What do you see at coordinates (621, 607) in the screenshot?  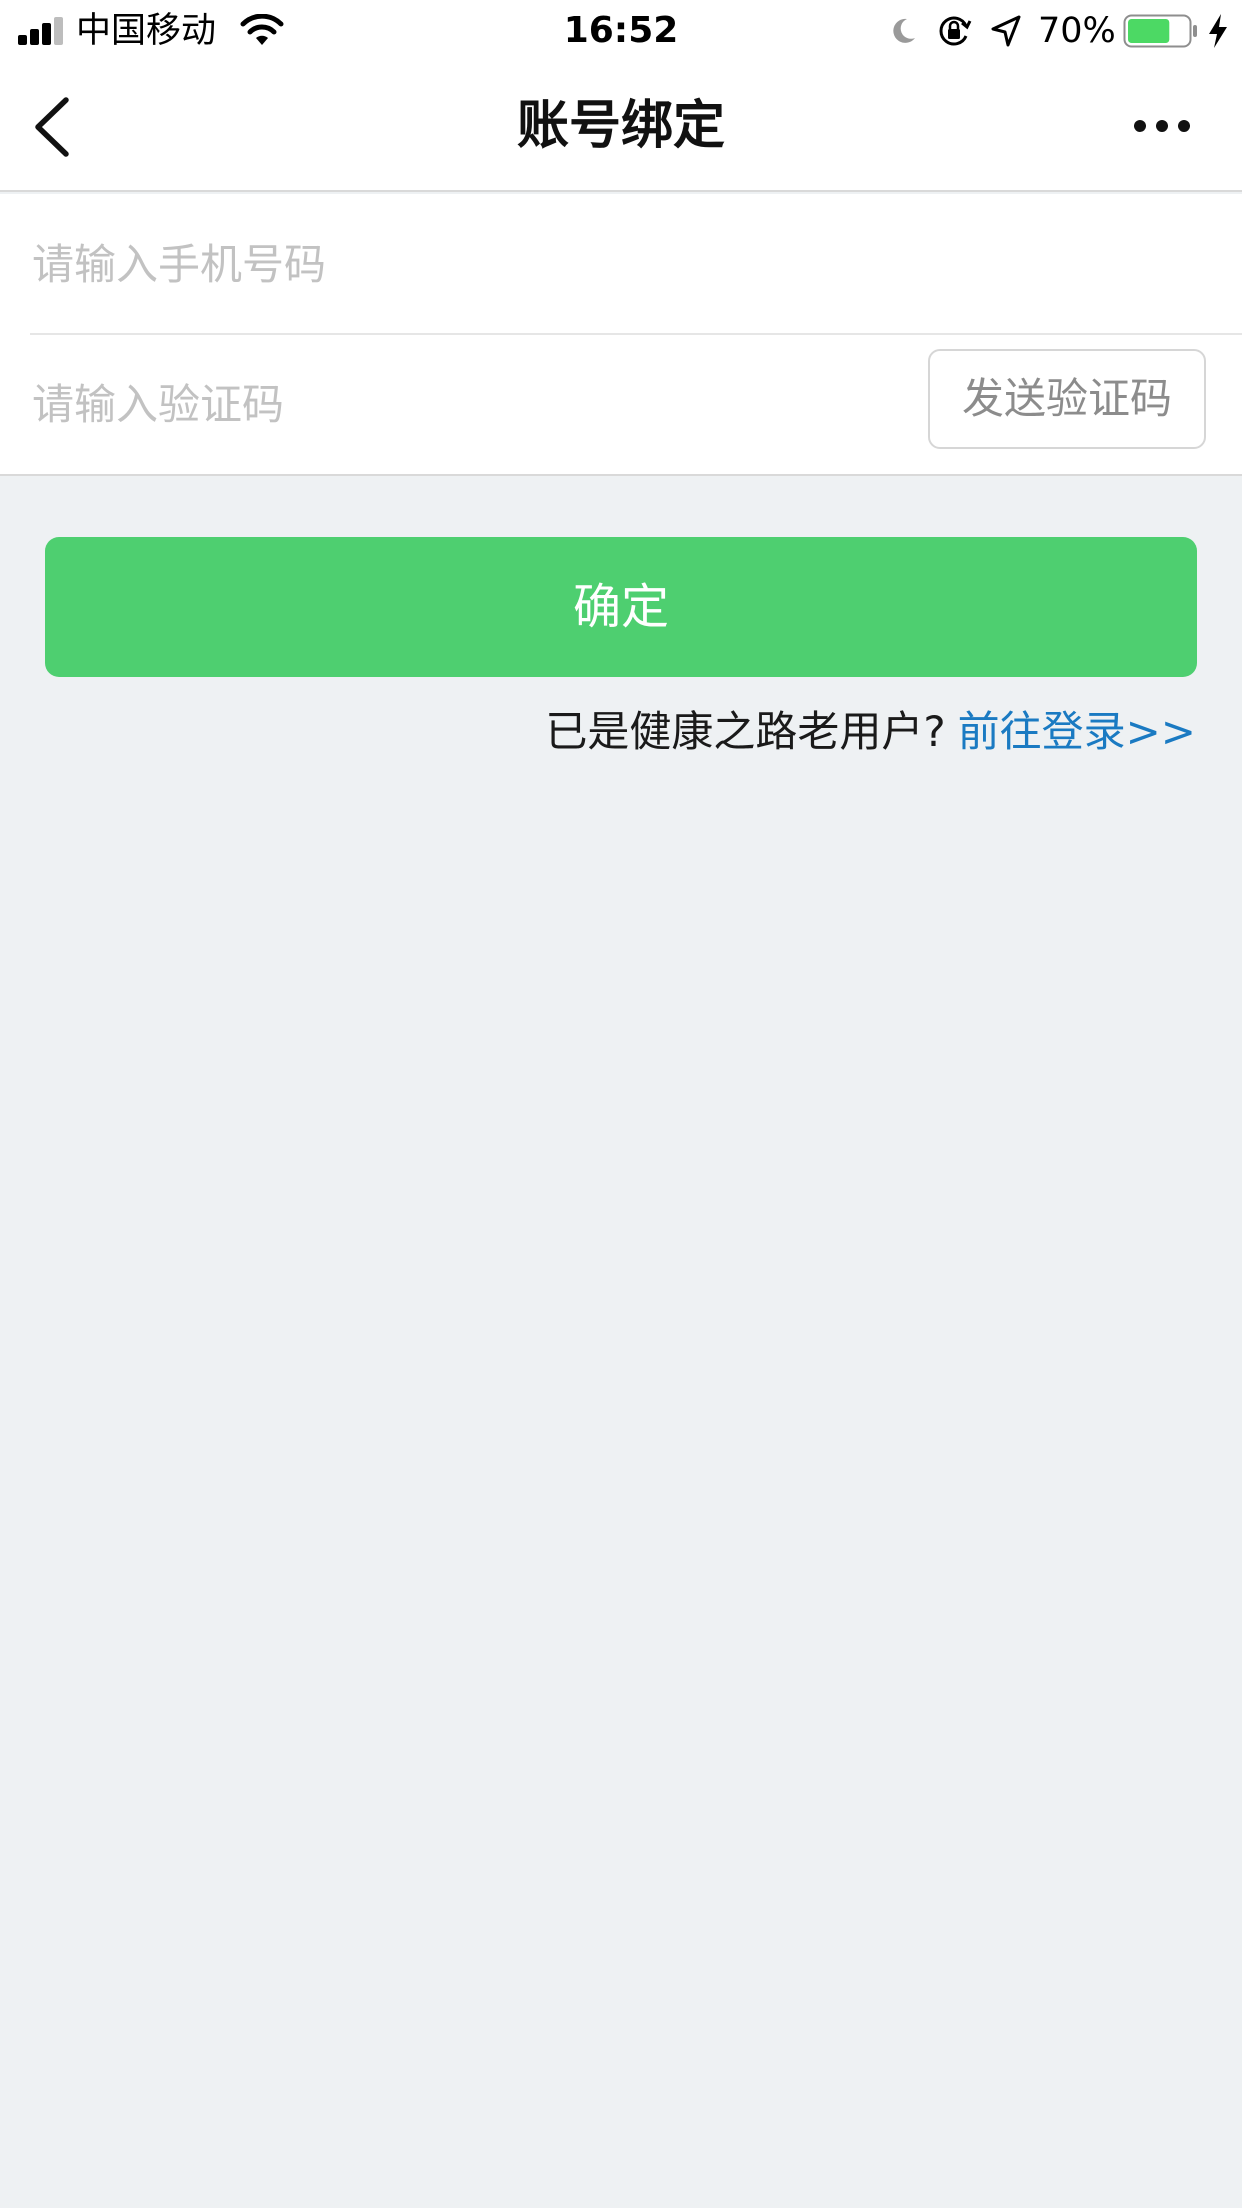 I see `confirm-button: 确定` at bounding box center [621, 607].